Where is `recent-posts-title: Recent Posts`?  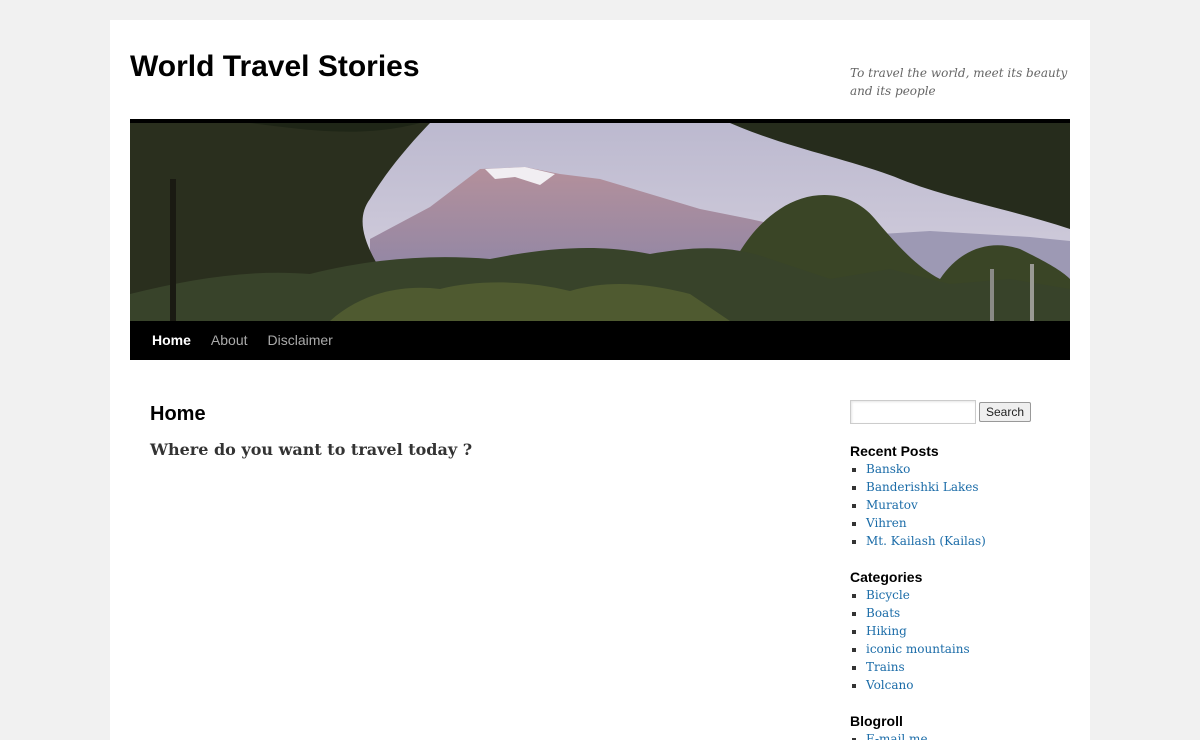
recent-posts-title: Recent Posts is located at coordinates (894, 451).